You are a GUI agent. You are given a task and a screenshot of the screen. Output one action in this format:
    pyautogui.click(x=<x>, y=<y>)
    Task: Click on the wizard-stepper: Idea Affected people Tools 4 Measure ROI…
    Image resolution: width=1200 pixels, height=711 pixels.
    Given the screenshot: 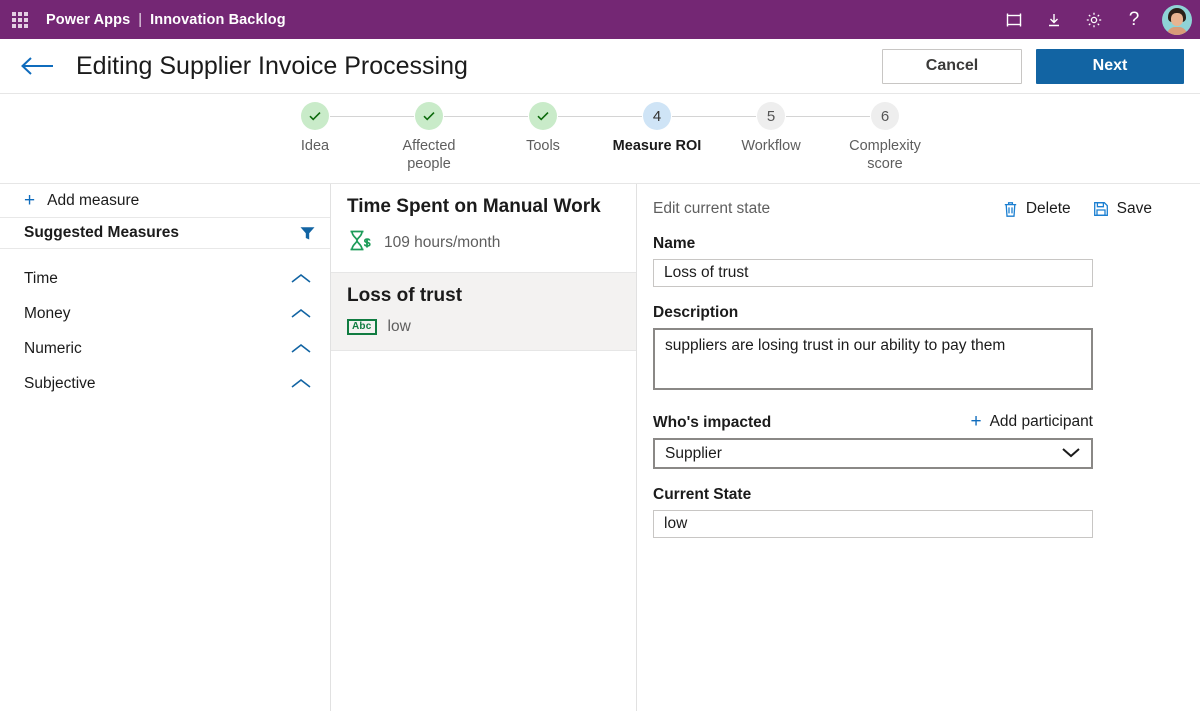 What is the action you would take?
    pyautogui.click(x=600, y=139)
    